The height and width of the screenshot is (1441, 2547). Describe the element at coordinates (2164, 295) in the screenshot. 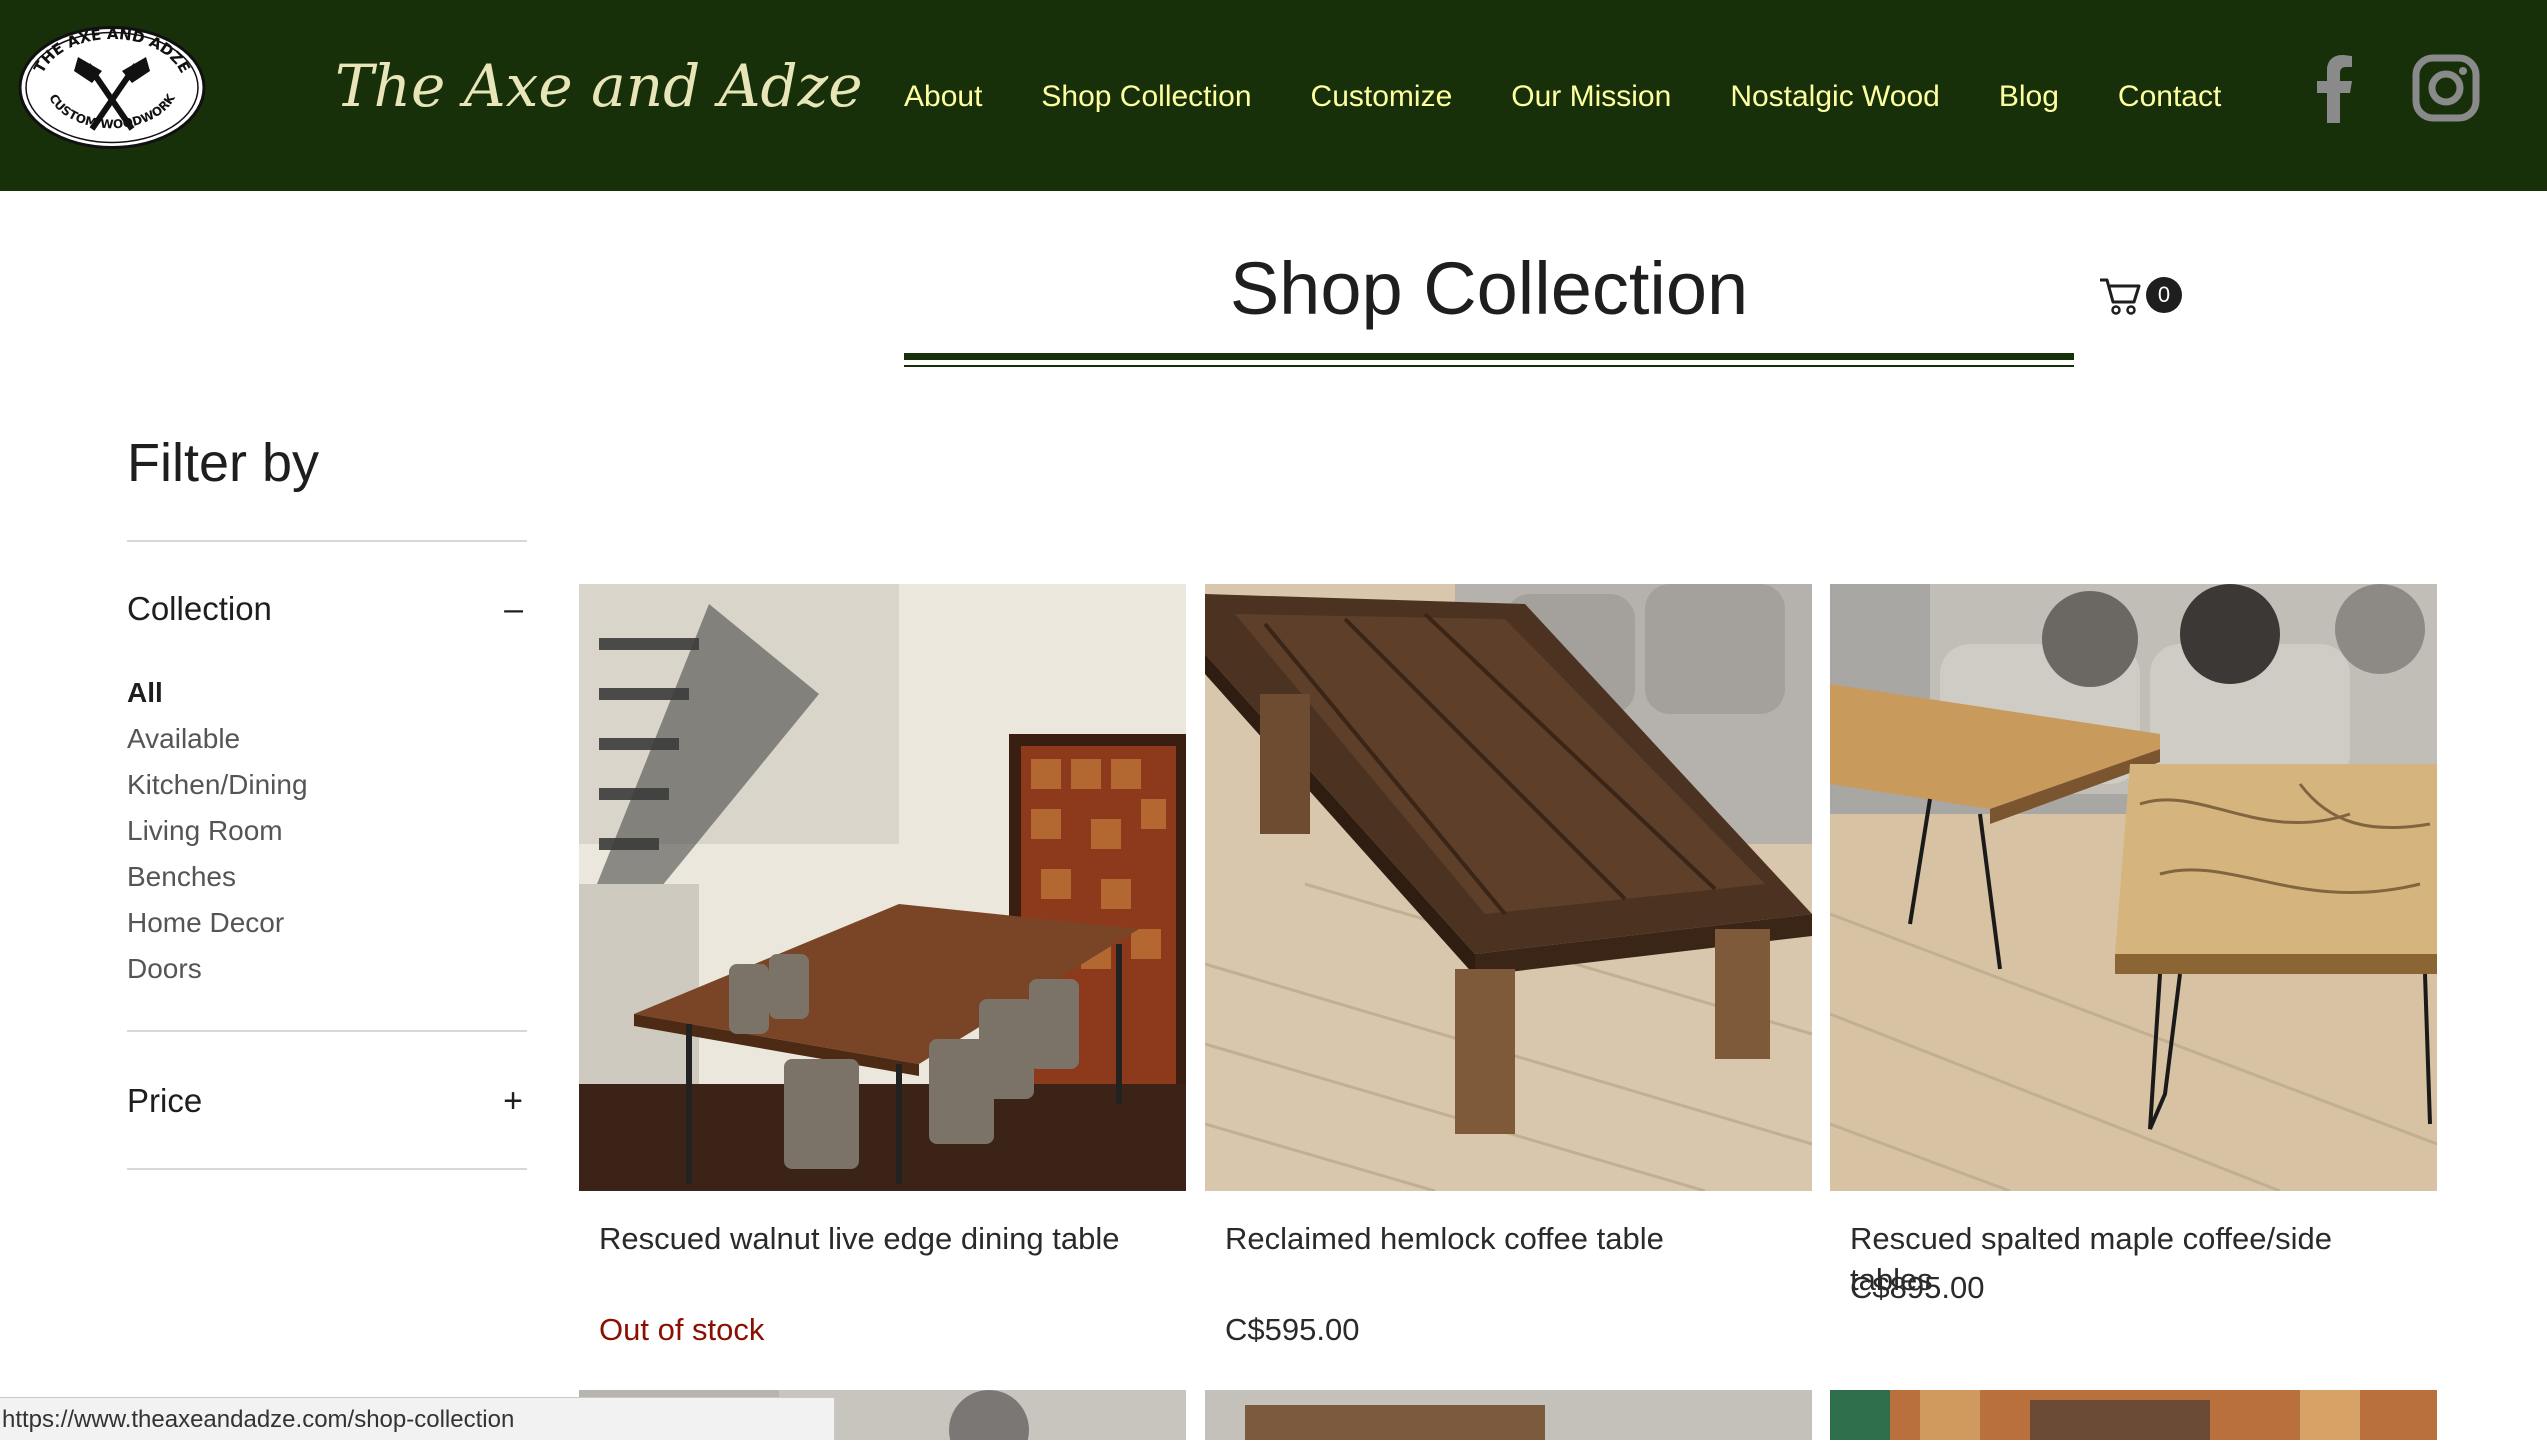

I see `cart-count-badge: 0` at that location.